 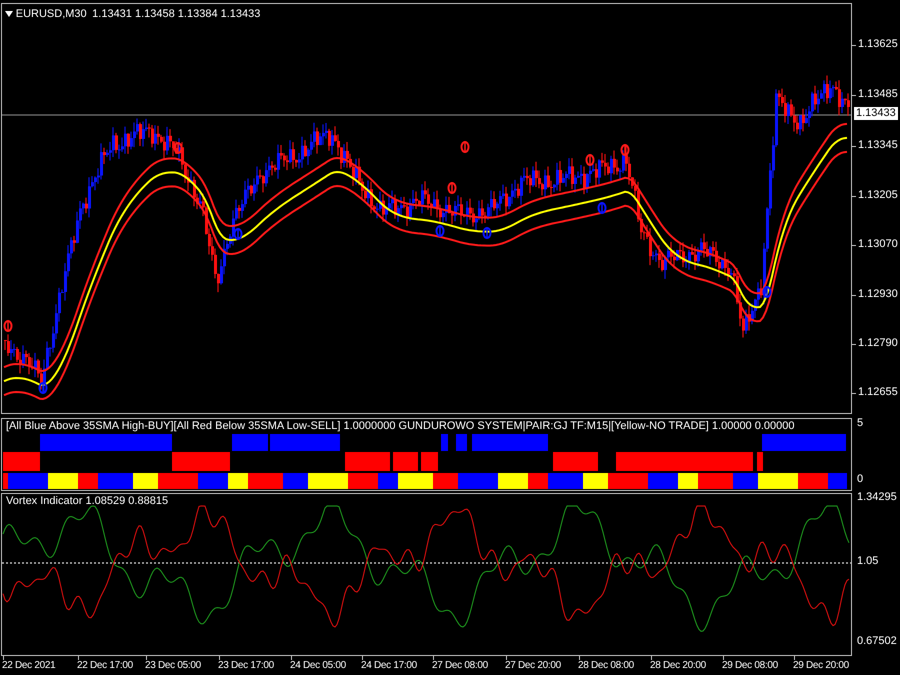 I want to click on price-axis-label: 1.13070, so click(x=878, y=244).